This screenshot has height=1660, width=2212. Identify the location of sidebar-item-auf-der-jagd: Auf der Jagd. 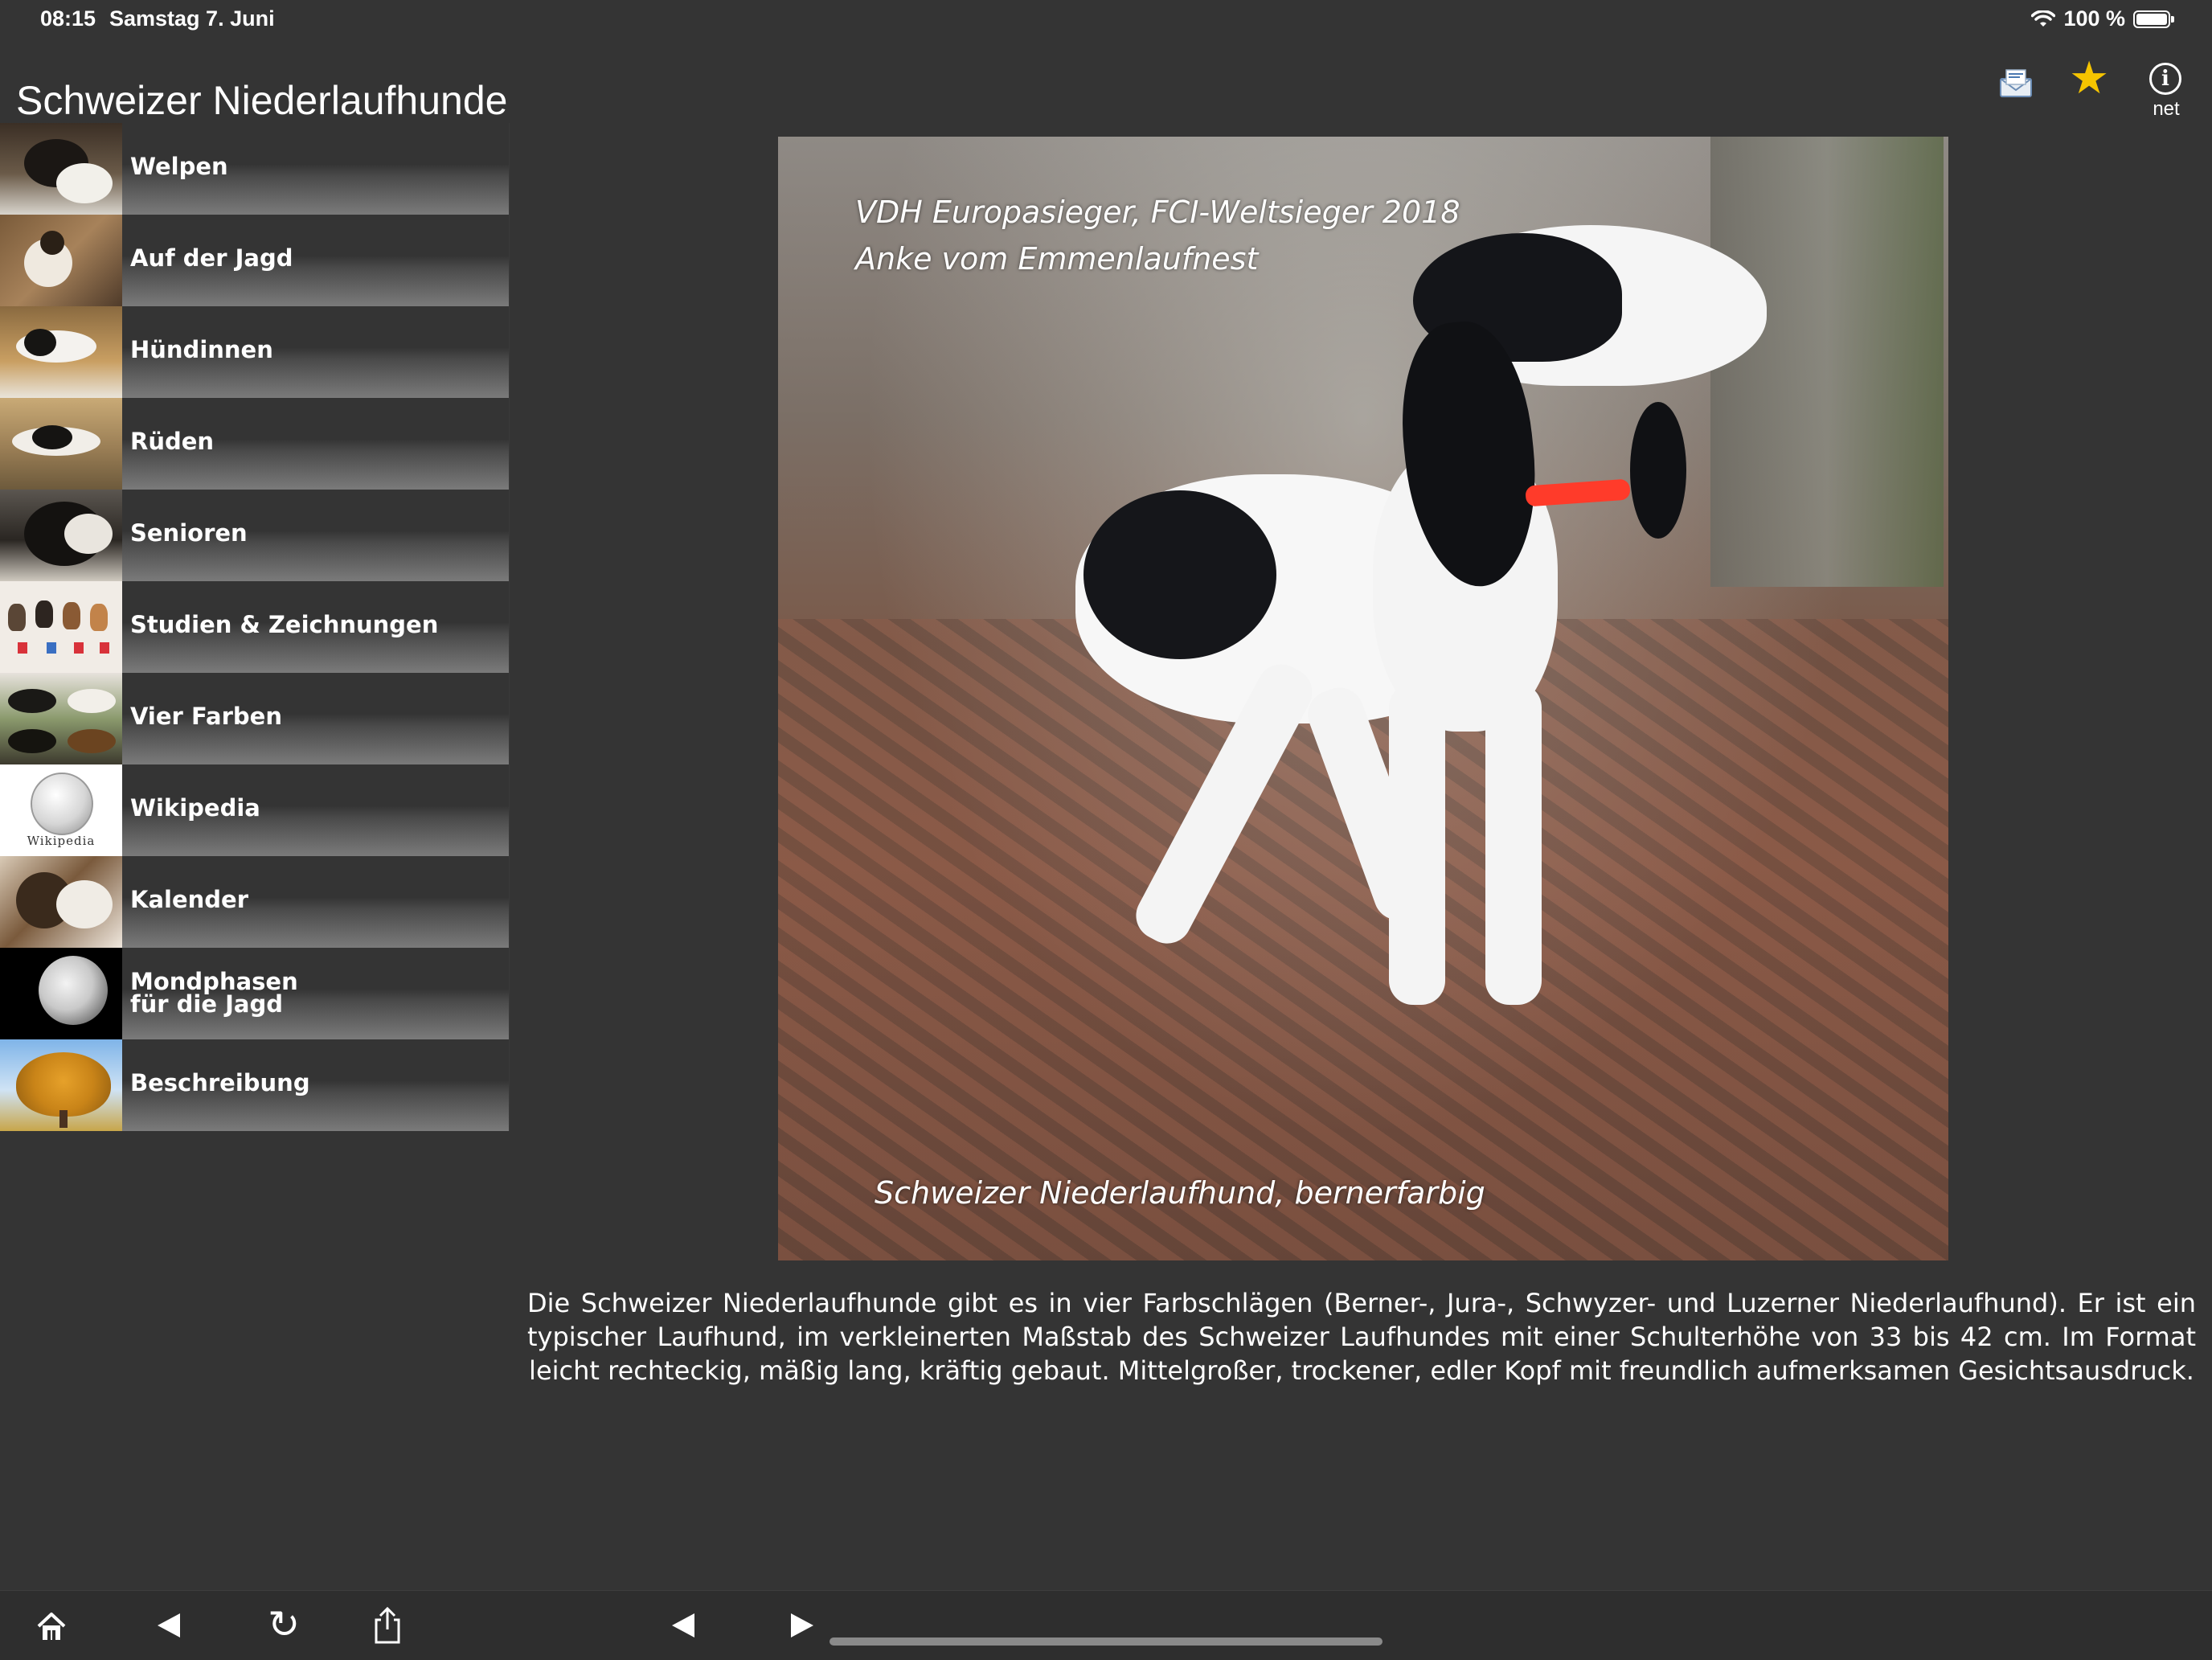
(255, 260).